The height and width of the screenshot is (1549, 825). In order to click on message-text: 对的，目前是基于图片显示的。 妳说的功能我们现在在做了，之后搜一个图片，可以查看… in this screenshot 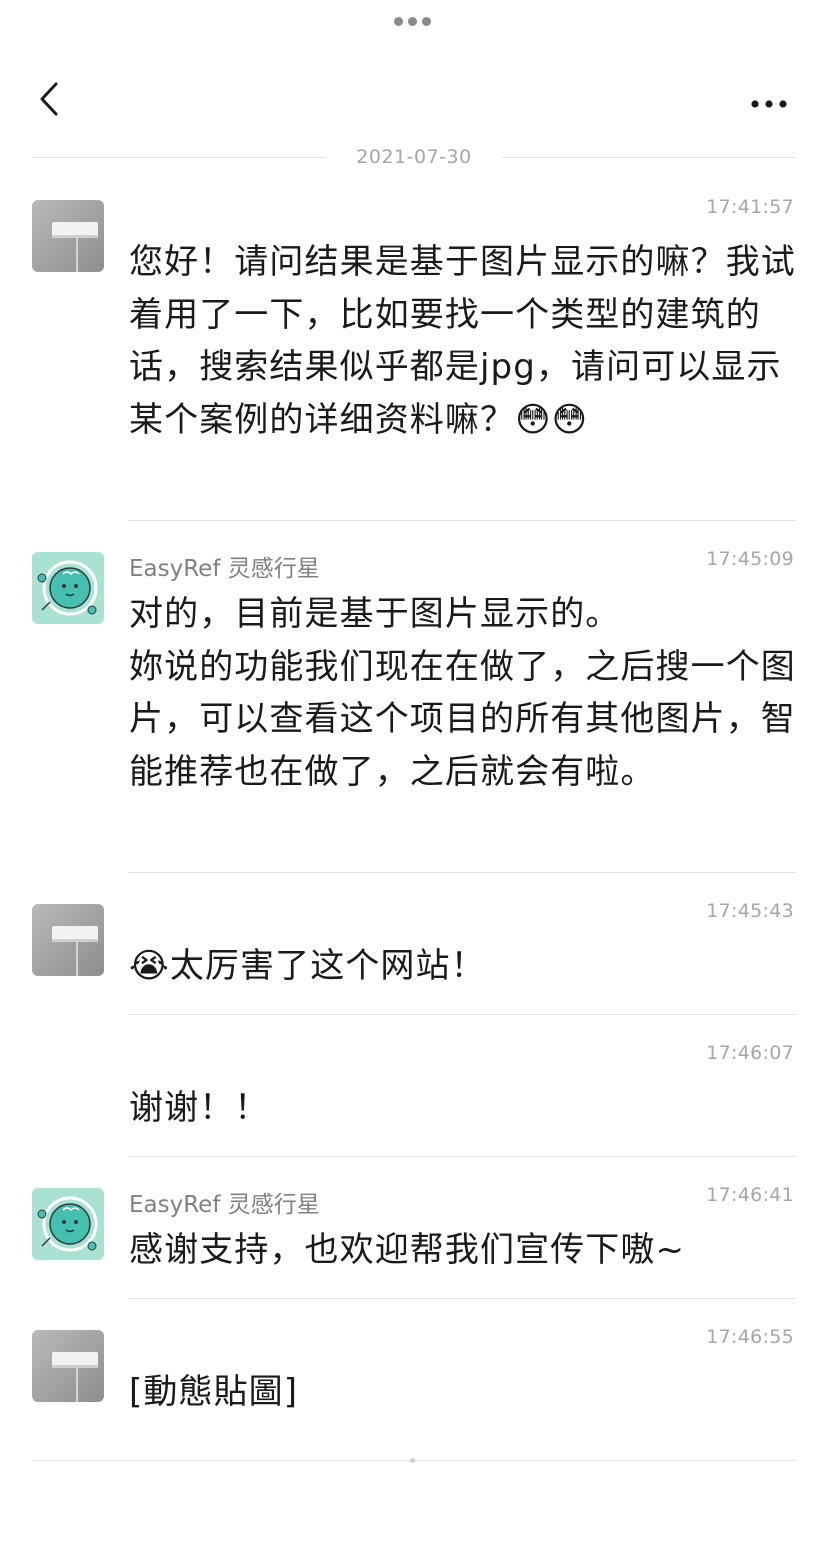, I will do `click(464, 693)`.